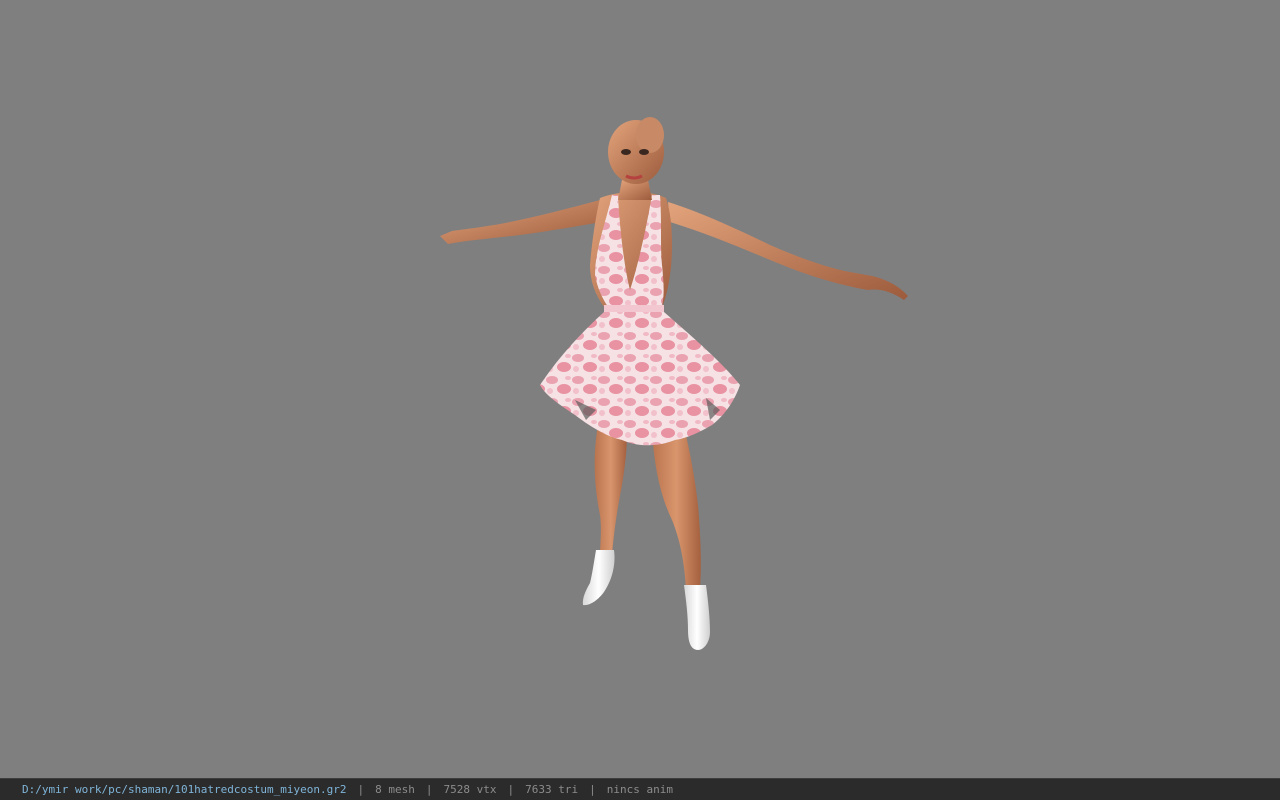  Describe the element at coordinates (395, 789) in the screenshot. I see `mesh-count: 8 mesh` at that location.